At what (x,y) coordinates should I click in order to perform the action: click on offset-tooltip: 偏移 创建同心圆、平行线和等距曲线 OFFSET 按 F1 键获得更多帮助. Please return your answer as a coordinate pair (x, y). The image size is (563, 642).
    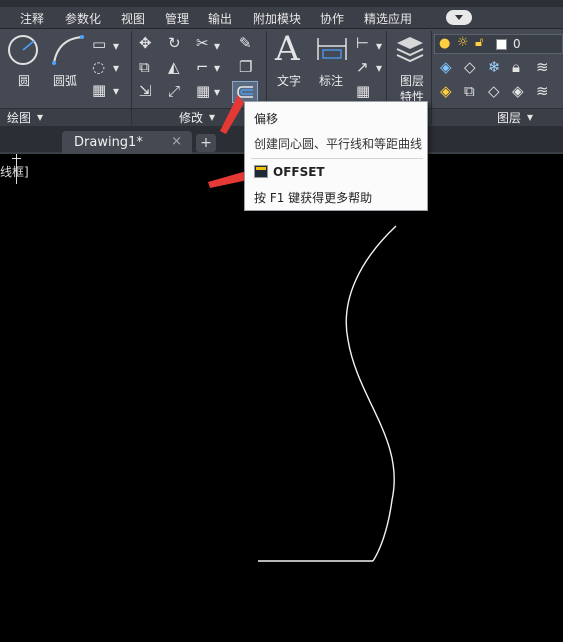
    Looking at the image, I should click on (336, 156).